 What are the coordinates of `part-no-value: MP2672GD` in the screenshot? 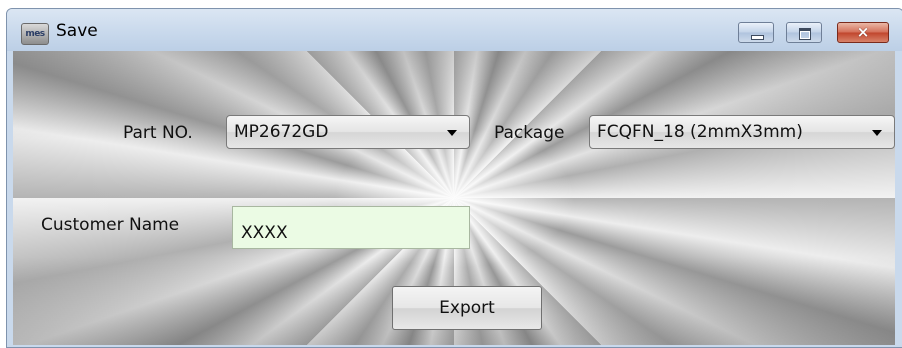 It's located at (281, 132).